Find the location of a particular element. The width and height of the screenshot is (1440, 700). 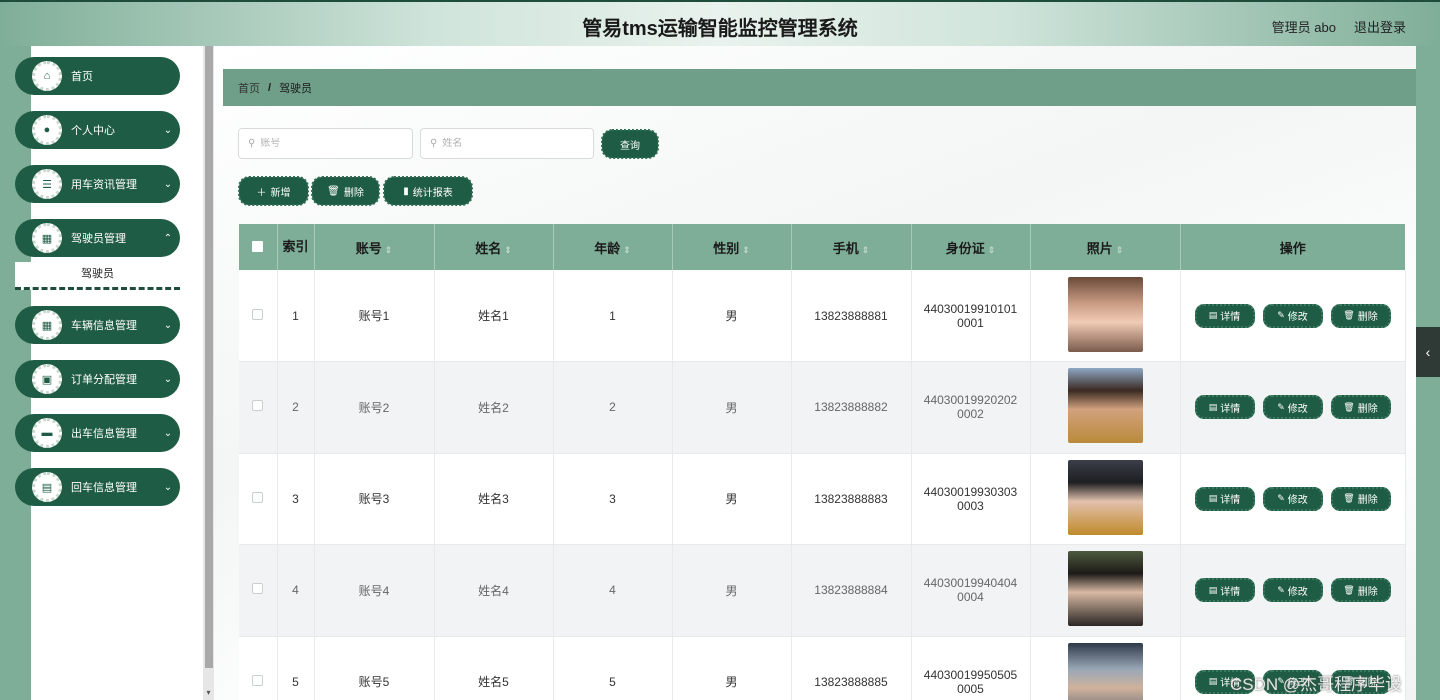

plus-icon: ＋ is located at coordinates (261, 193).